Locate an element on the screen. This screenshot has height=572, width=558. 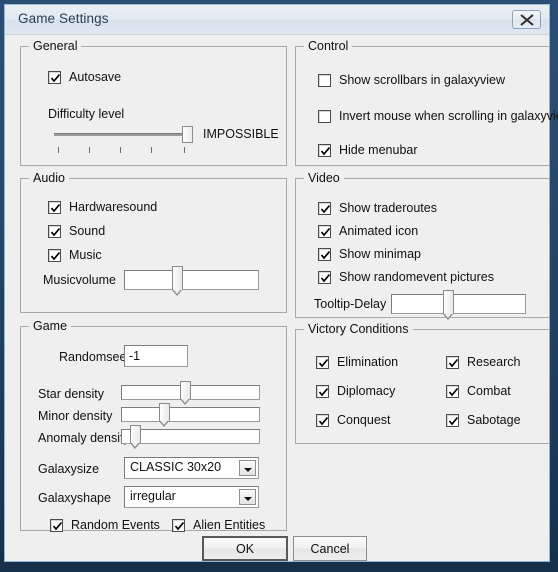
cancel-button: Cancel is located at coordinates (330, 548).